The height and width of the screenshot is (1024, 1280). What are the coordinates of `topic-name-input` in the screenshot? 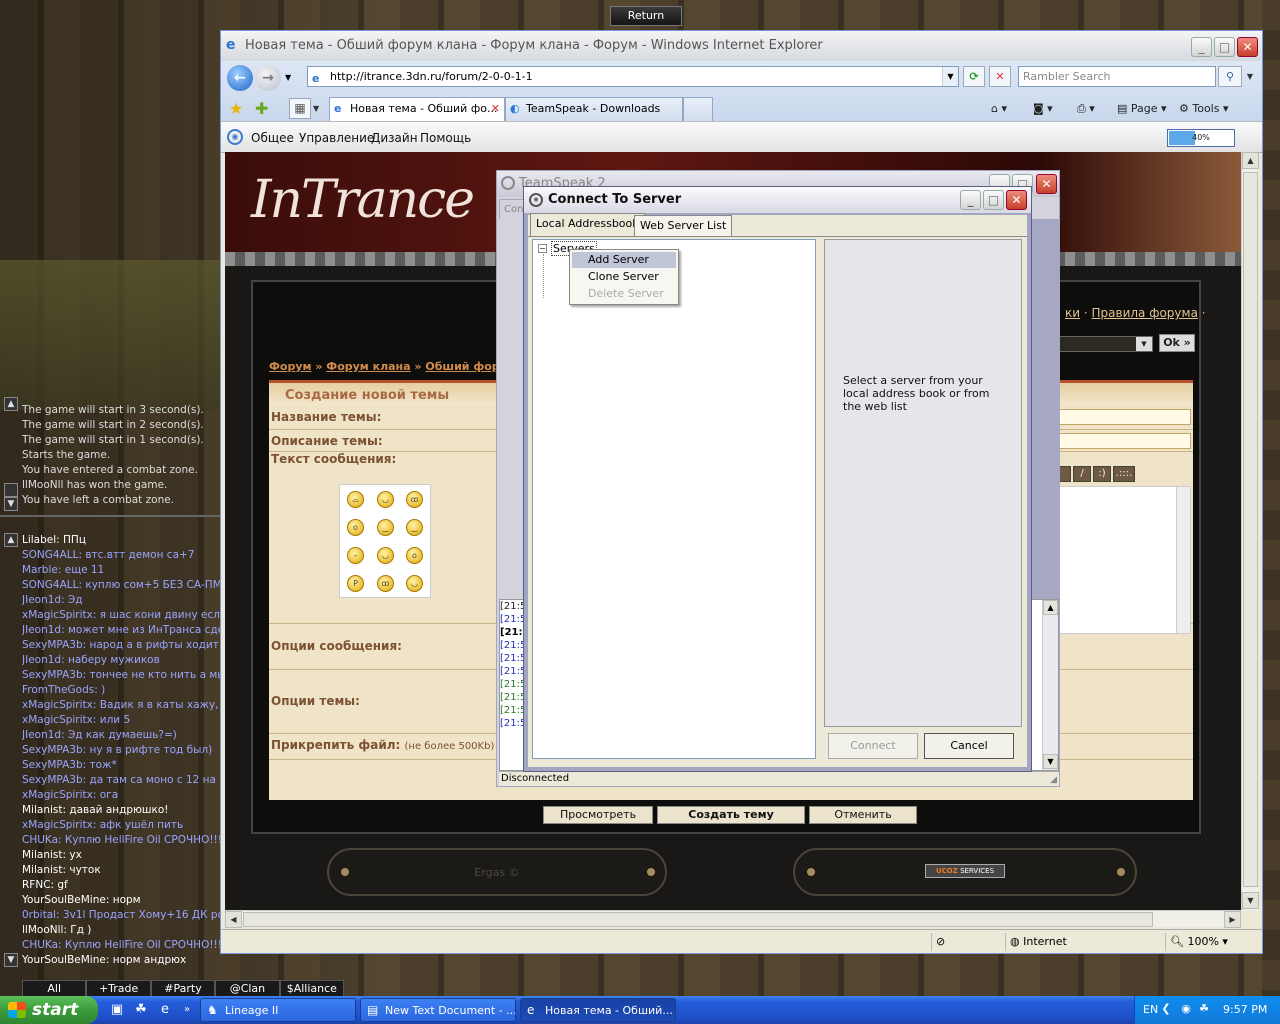 It's located at (1125, 417).